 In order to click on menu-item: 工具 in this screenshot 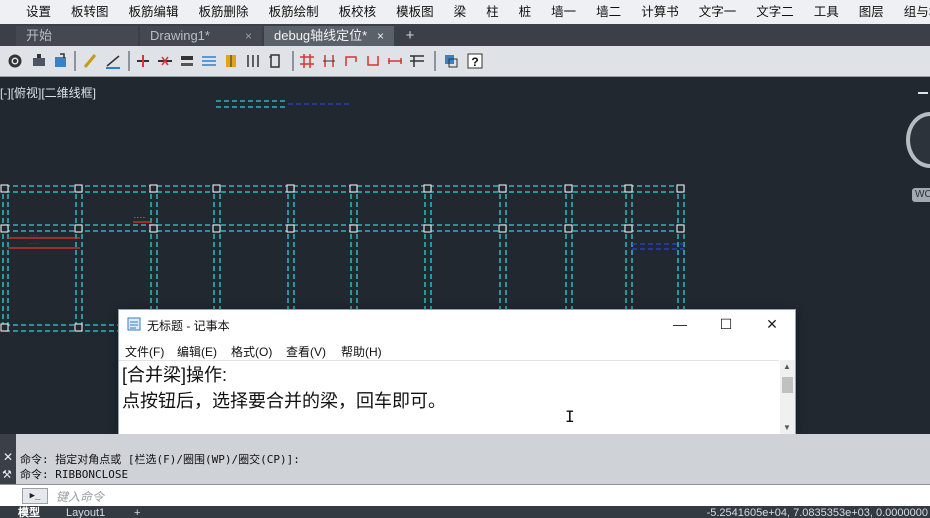, I will do `click(826, 12)`.